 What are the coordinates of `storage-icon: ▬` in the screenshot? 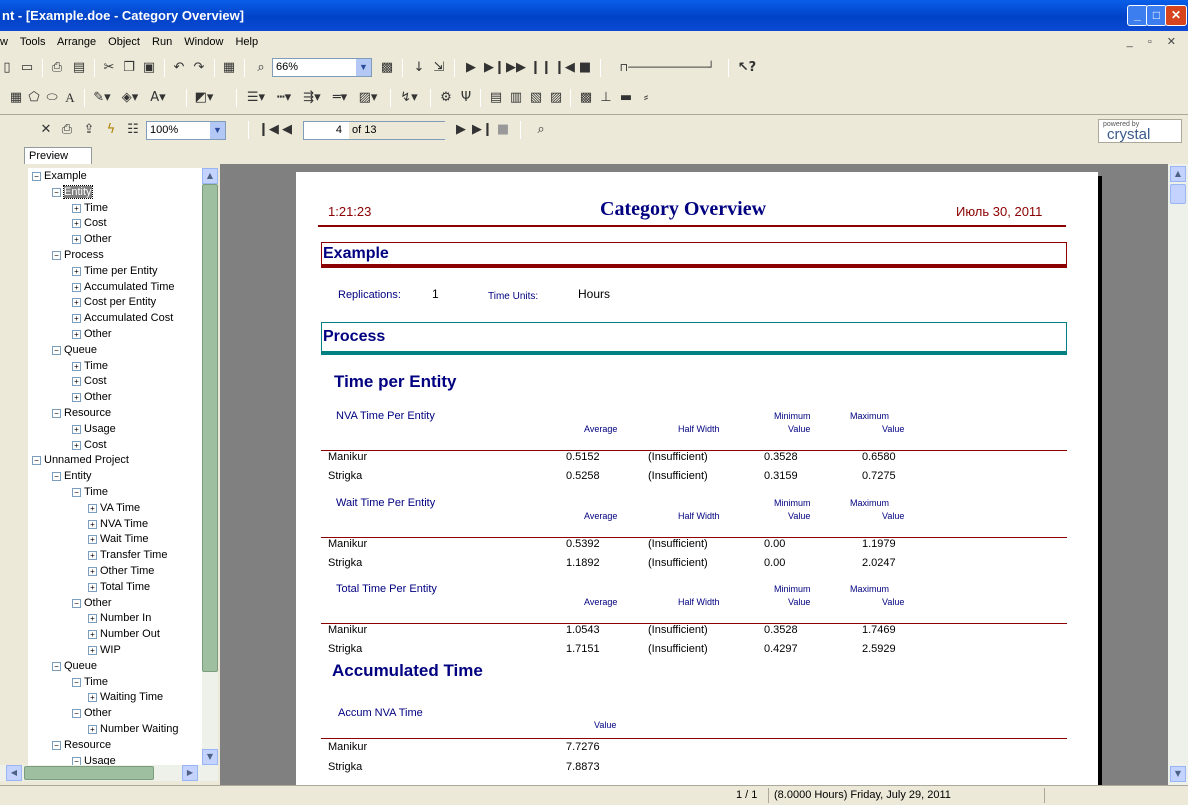 It's located at (626, 98).